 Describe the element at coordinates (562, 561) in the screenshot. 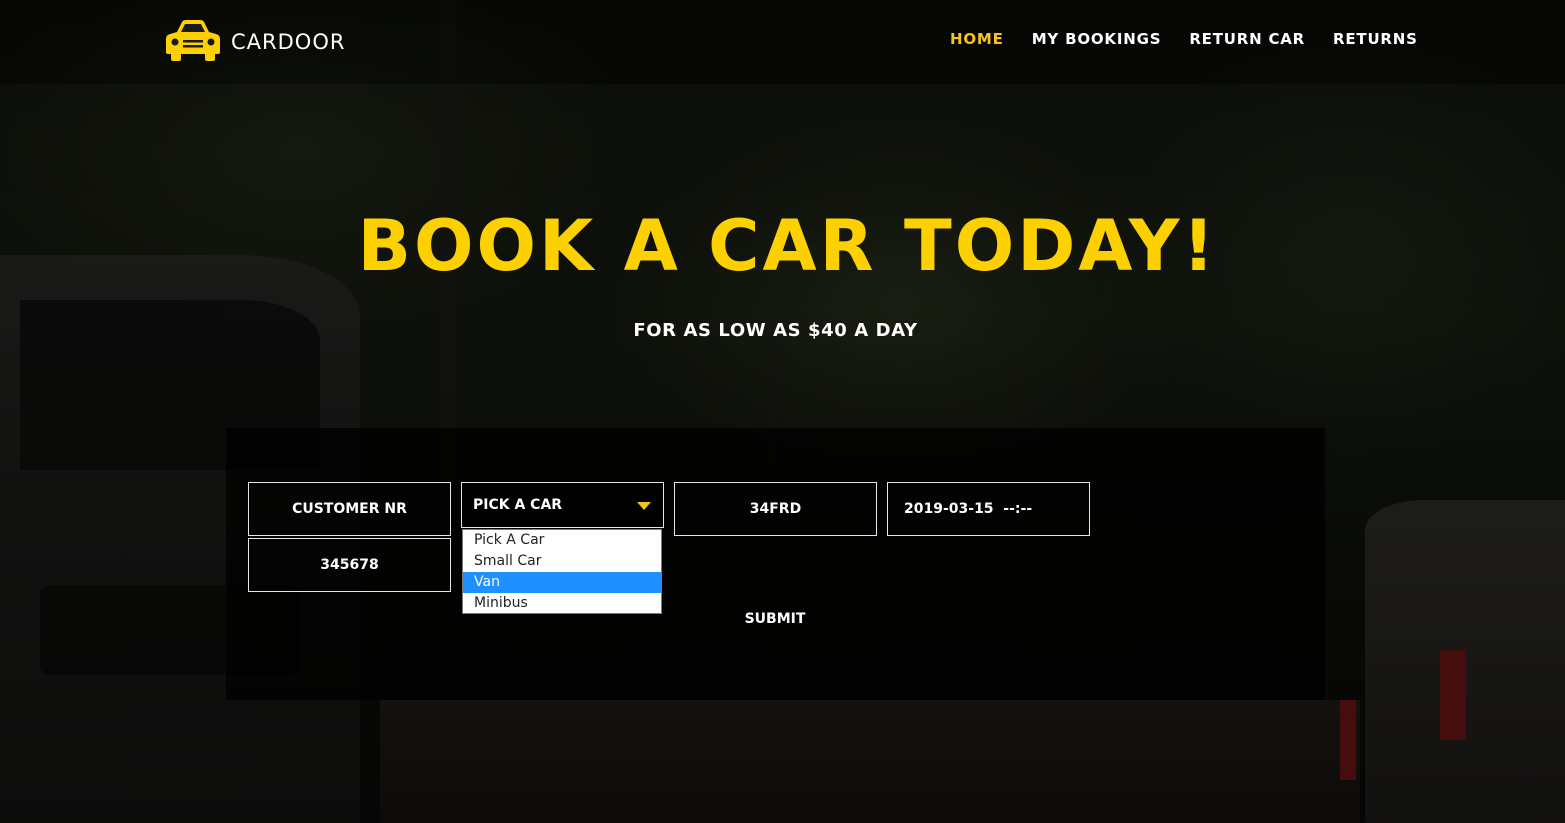

I see `option-small-car: Small Car` at that location.